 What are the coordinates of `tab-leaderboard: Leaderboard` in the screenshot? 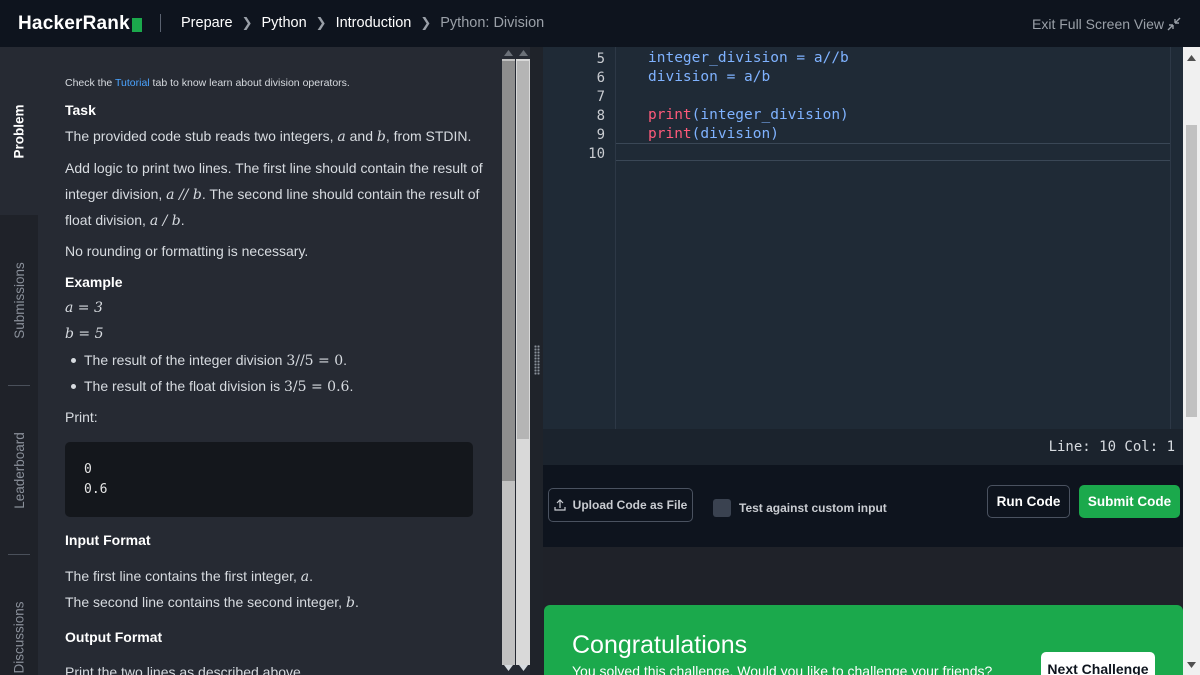 It's located at (19, 470).